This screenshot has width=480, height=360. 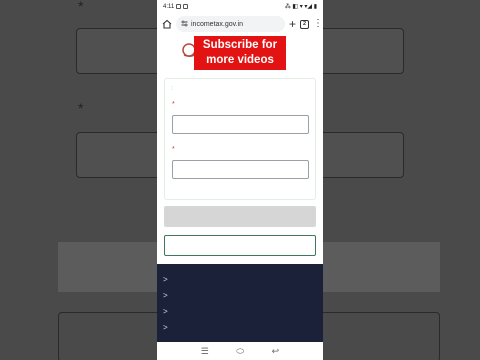 What do you see at coordinates (205, 351) in the screenshot?
I see `recents-icon: ☰` at bounding box center [205, 351].